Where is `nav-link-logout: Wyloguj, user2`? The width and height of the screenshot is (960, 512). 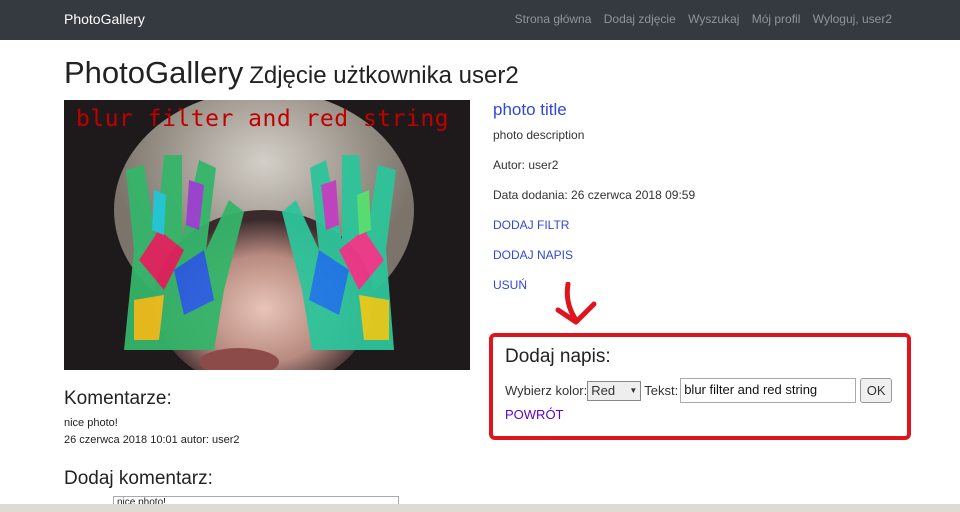
nav-link-logout: Wyloguj, user2 is located at coordinates (852, 19).